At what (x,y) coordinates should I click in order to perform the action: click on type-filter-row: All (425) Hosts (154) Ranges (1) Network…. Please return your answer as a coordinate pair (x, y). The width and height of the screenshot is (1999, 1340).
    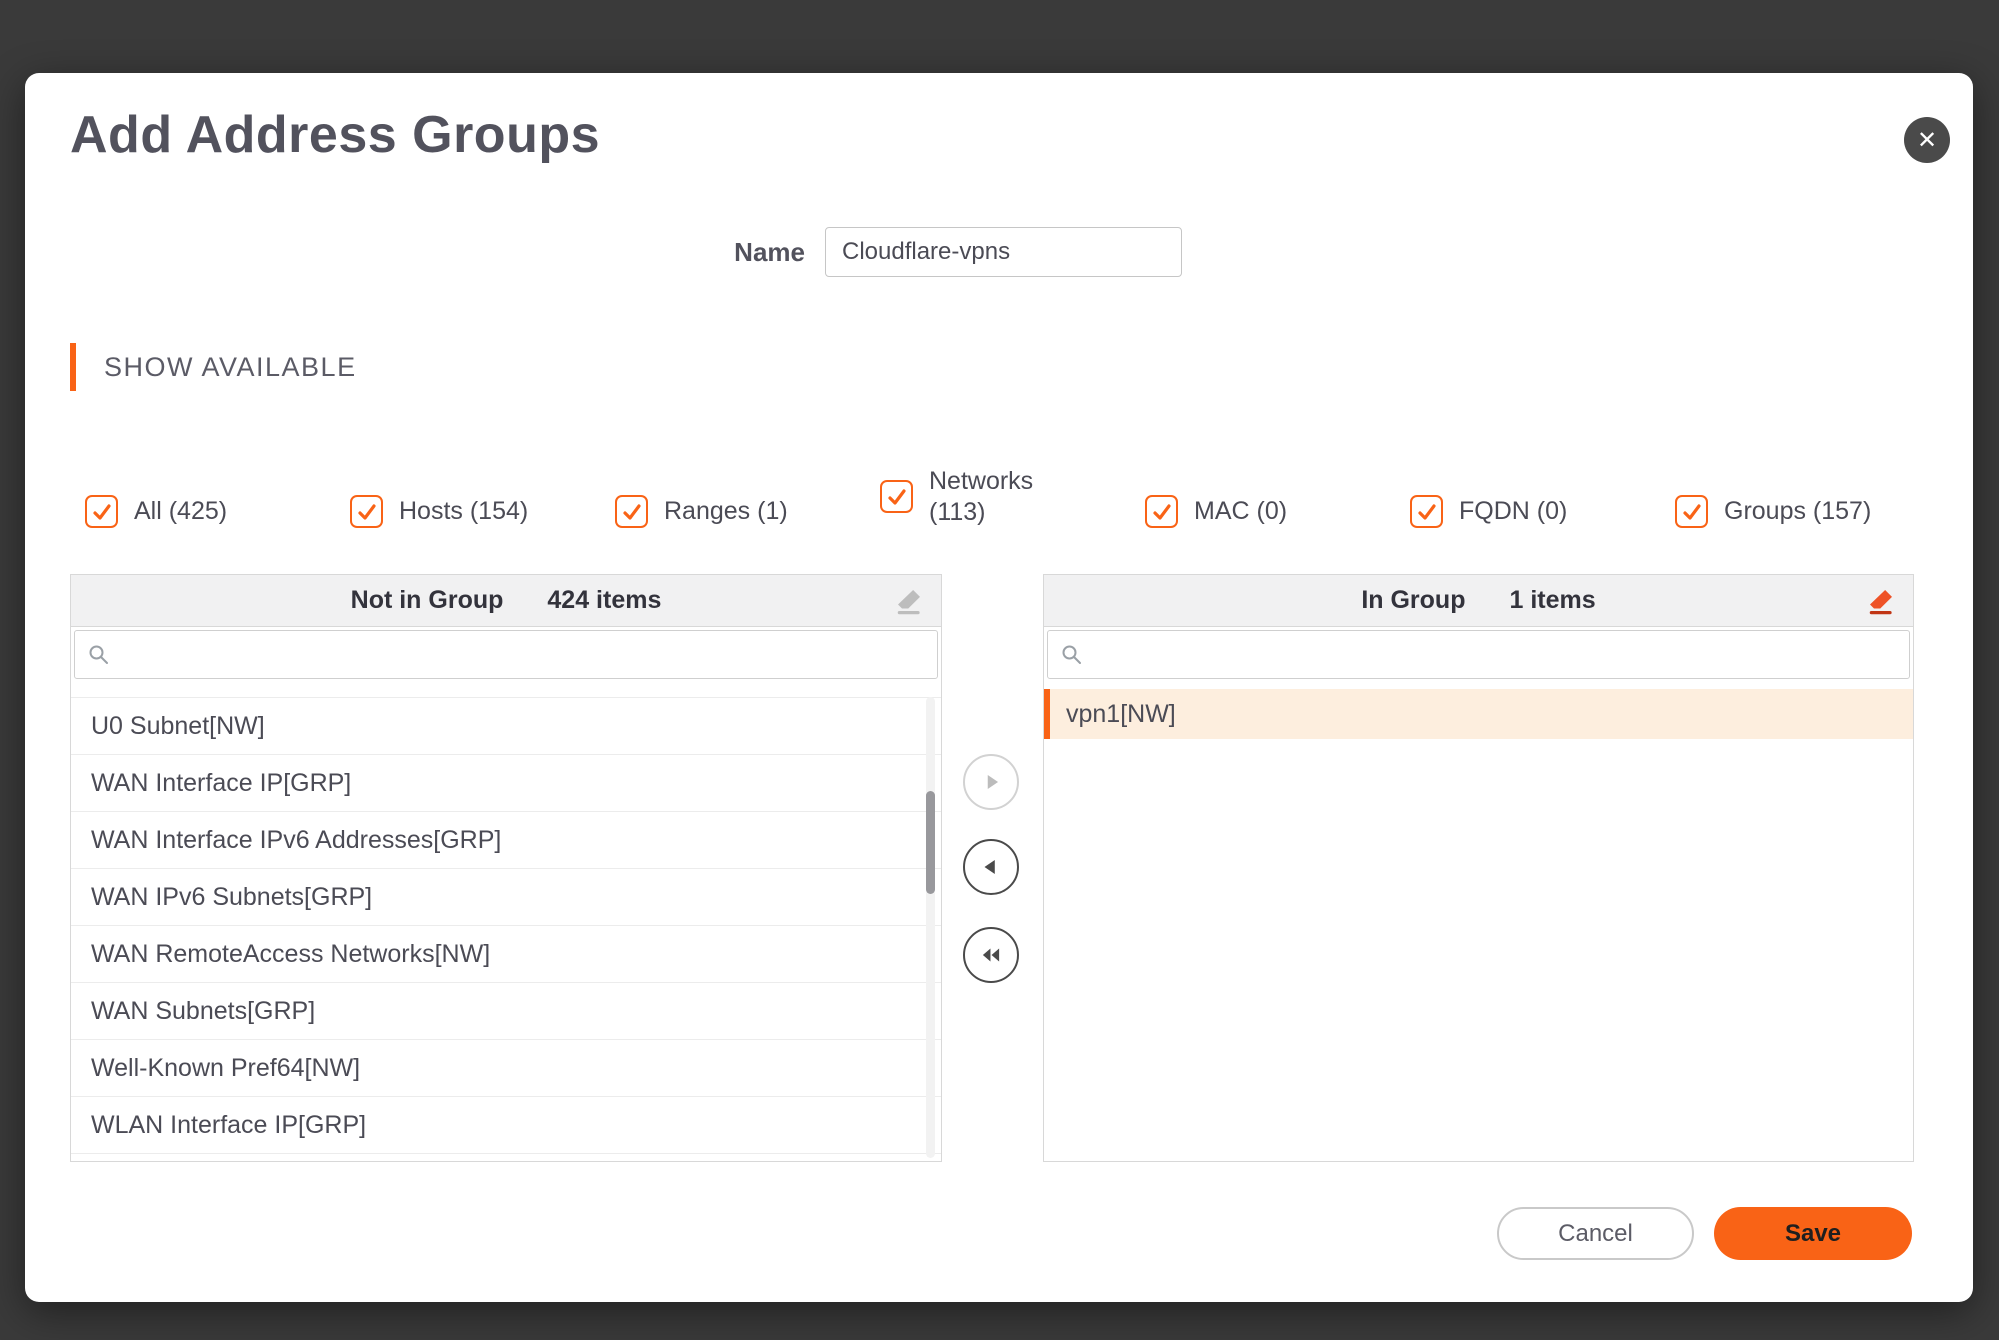
    Looking at the image, I should click on (1015, 478).